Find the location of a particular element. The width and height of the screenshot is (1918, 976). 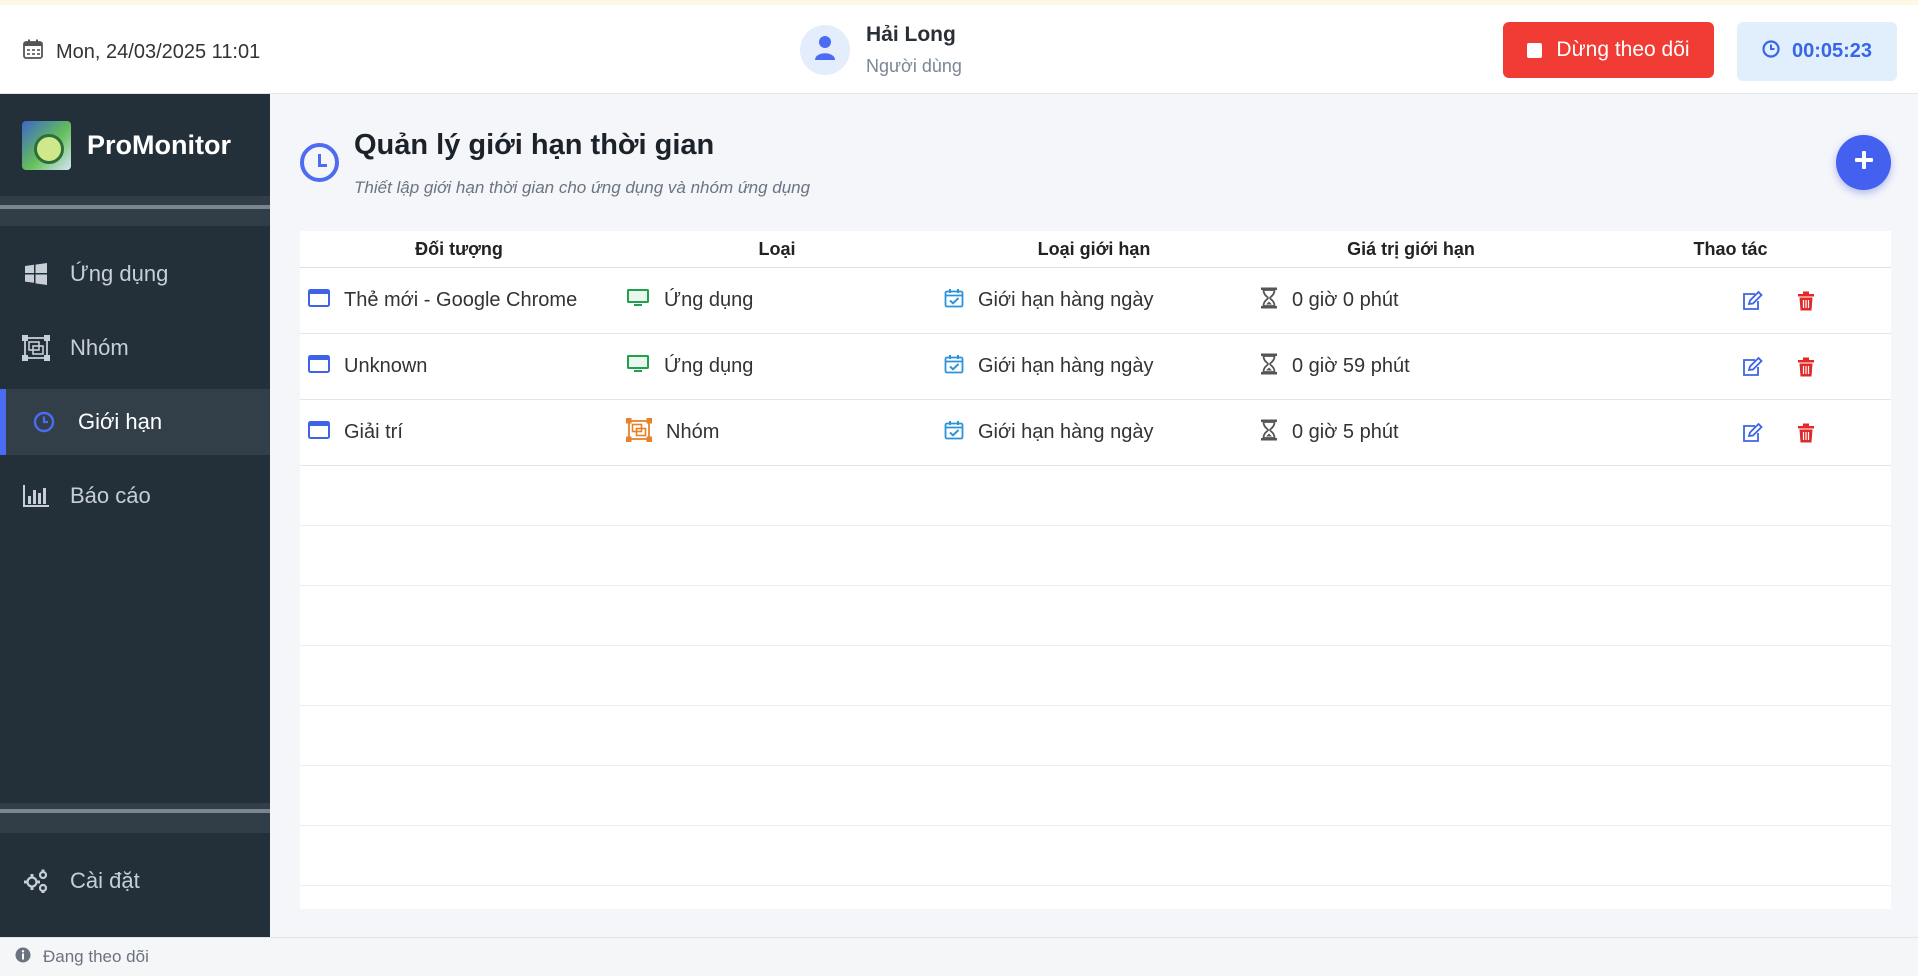

type-label: Nhóm is located at coordinates (693, 432).